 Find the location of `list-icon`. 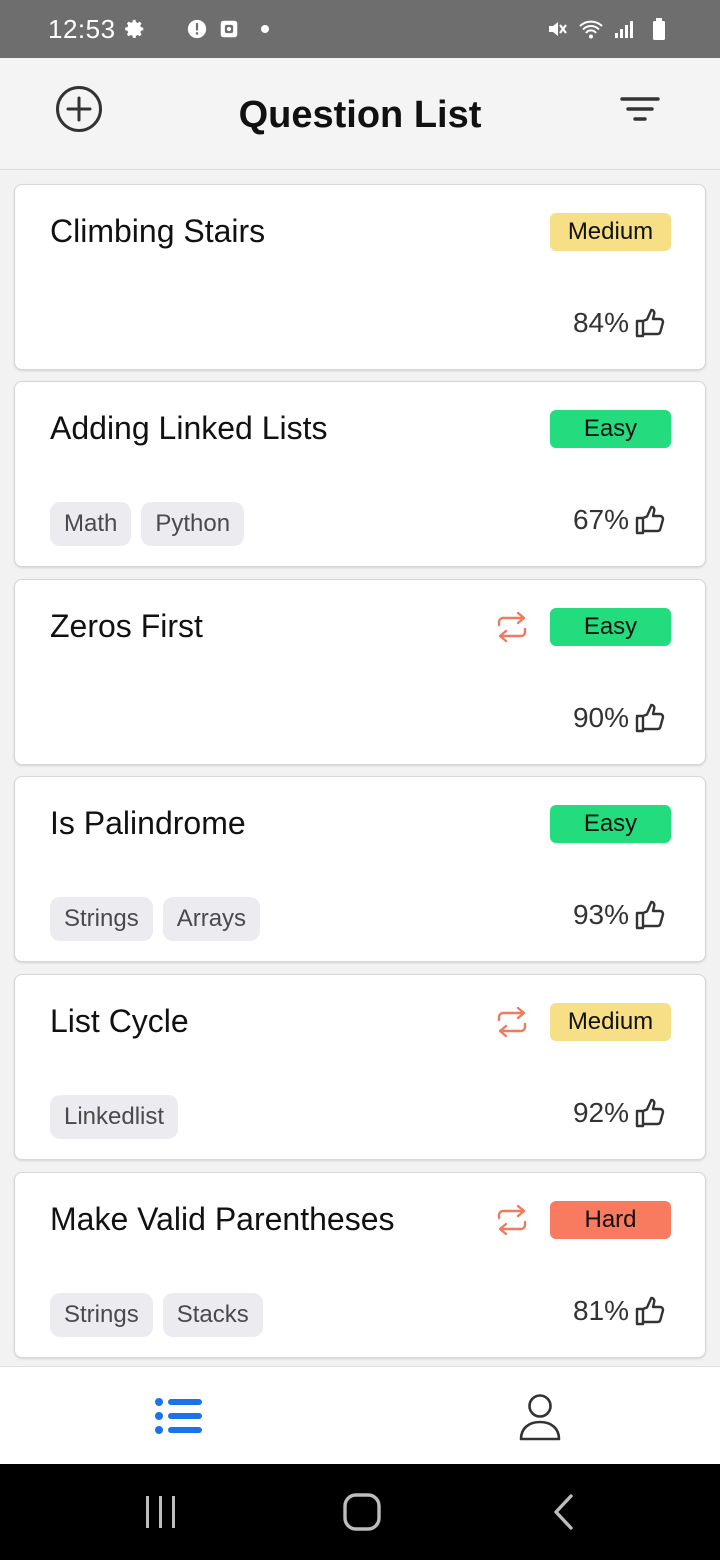

list-icon is located at coordinates (178, 1416).